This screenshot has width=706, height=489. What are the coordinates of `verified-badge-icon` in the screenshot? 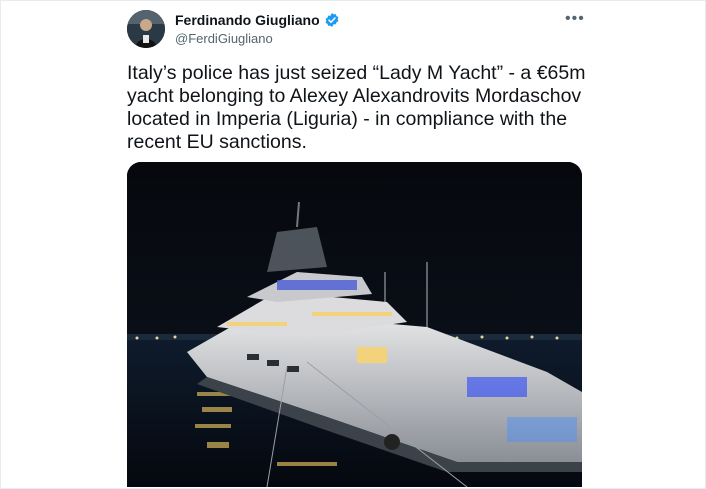 It's located at (332, 20).